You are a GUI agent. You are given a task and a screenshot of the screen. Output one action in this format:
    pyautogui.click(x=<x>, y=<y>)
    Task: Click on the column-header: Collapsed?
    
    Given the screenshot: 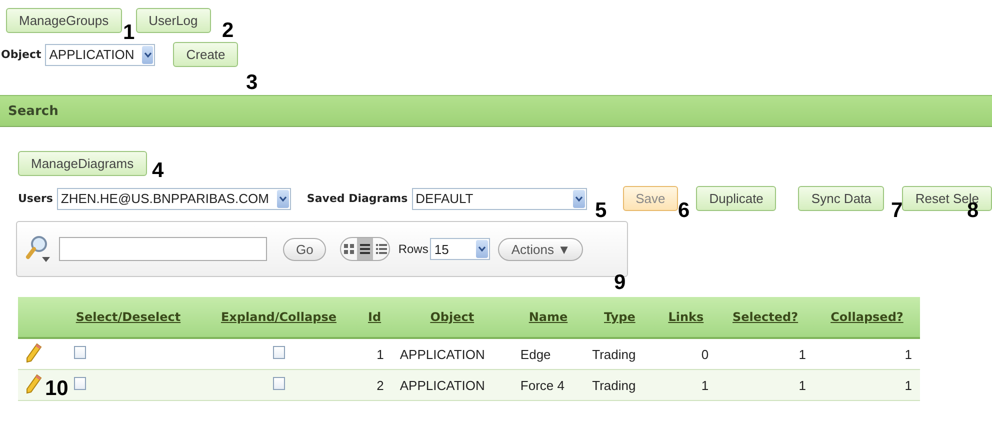 What is the action you would take?
    pyautogui.click(x=867, y=317)
    